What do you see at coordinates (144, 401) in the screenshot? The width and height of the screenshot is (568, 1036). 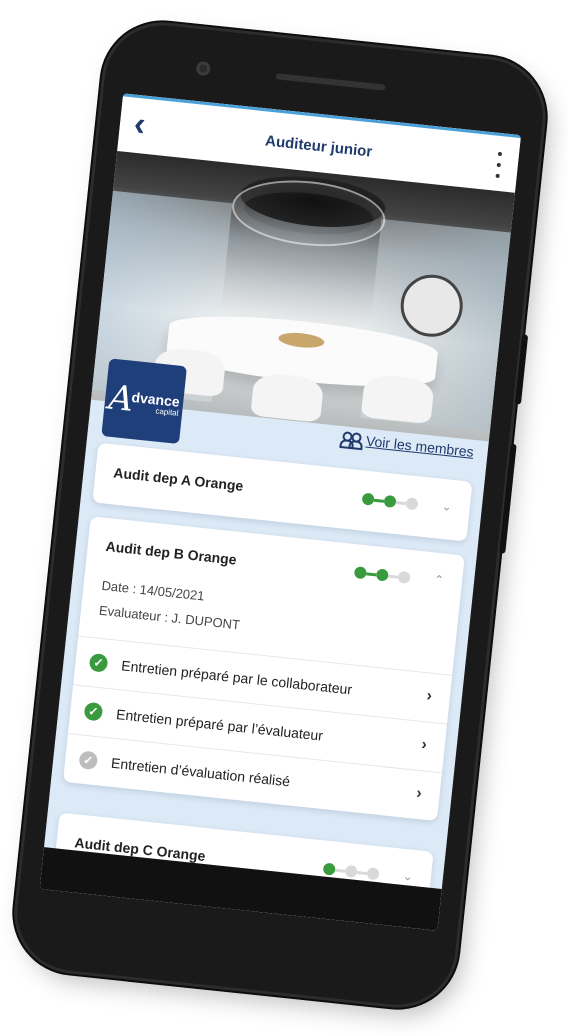 I see `company-logo: A dvance capital` at bounding box center [144, 401].